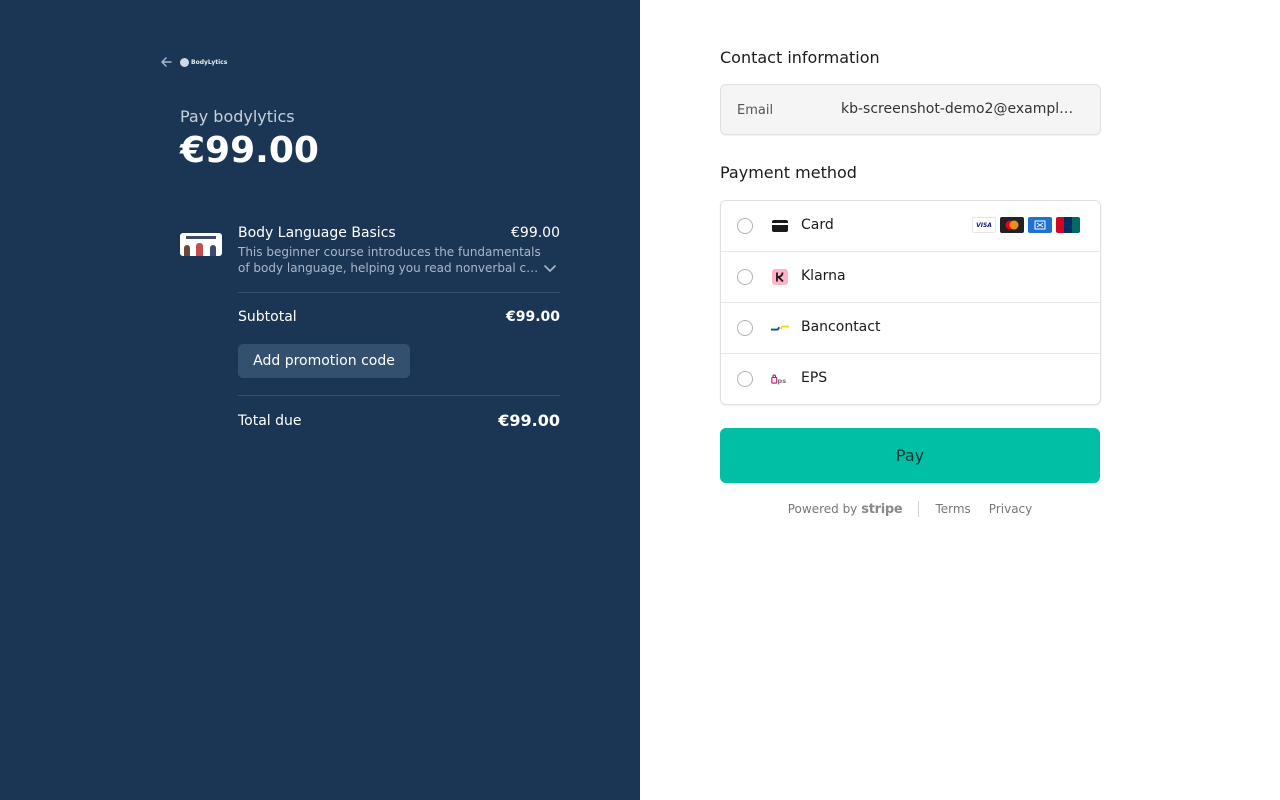 This screenshot has height=800, width=1280. What do you see at coordinates (910, 509) in the screenshot?
I see `footer: Powered by stripe Terms Privacy` at bounding box center [910, 509].